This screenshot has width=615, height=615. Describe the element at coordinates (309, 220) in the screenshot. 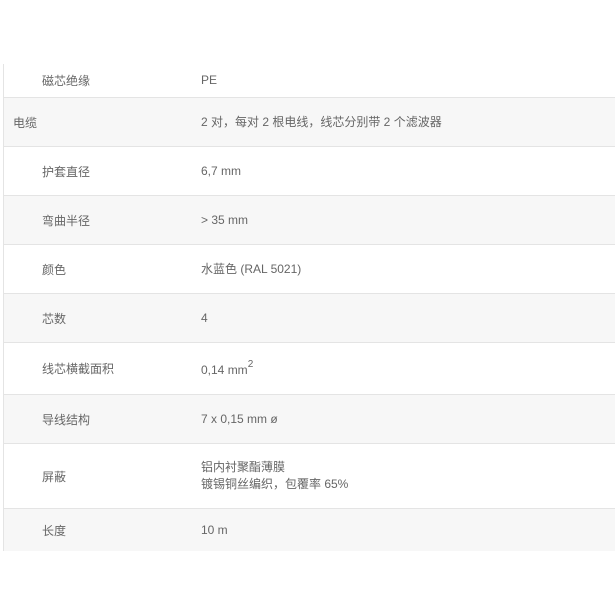

I see `spec-row-bend-radius: 弯曲半径 > 35 mm` at that location.